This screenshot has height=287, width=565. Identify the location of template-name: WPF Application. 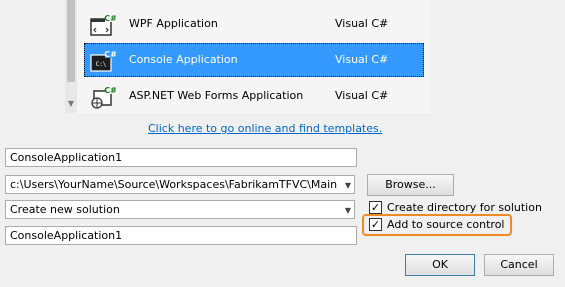
(173, 23).